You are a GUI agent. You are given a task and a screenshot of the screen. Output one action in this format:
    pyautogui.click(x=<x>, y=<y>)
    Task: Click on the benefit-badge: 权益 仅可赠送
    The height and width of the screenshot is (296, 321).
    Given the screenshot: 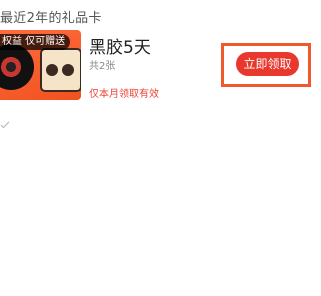 What is the action you would take?
    pyautogui.click(x=35, y=42)
    